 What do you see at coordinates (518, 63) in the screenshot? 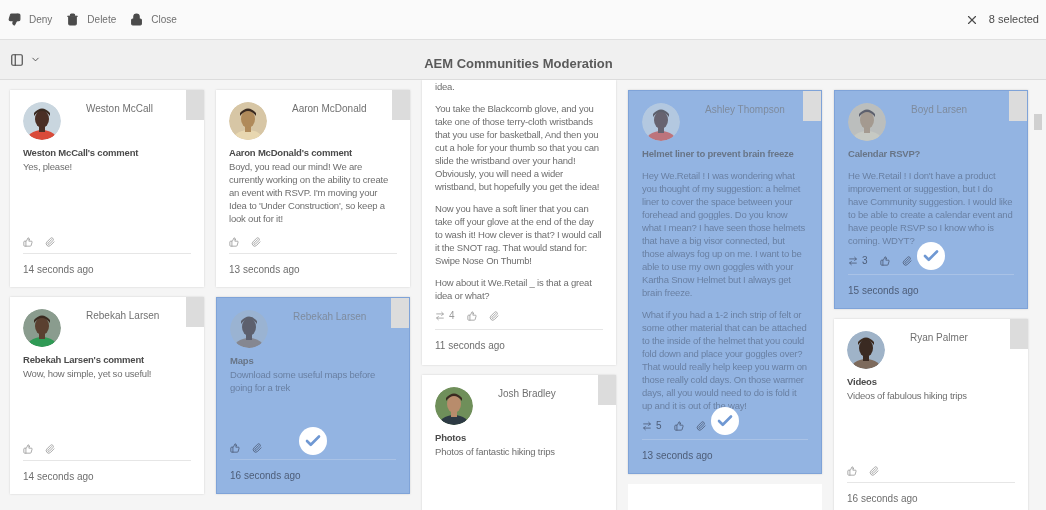
I see `page-title: AEM Communities Moderation` at bounding box center [518, 63].